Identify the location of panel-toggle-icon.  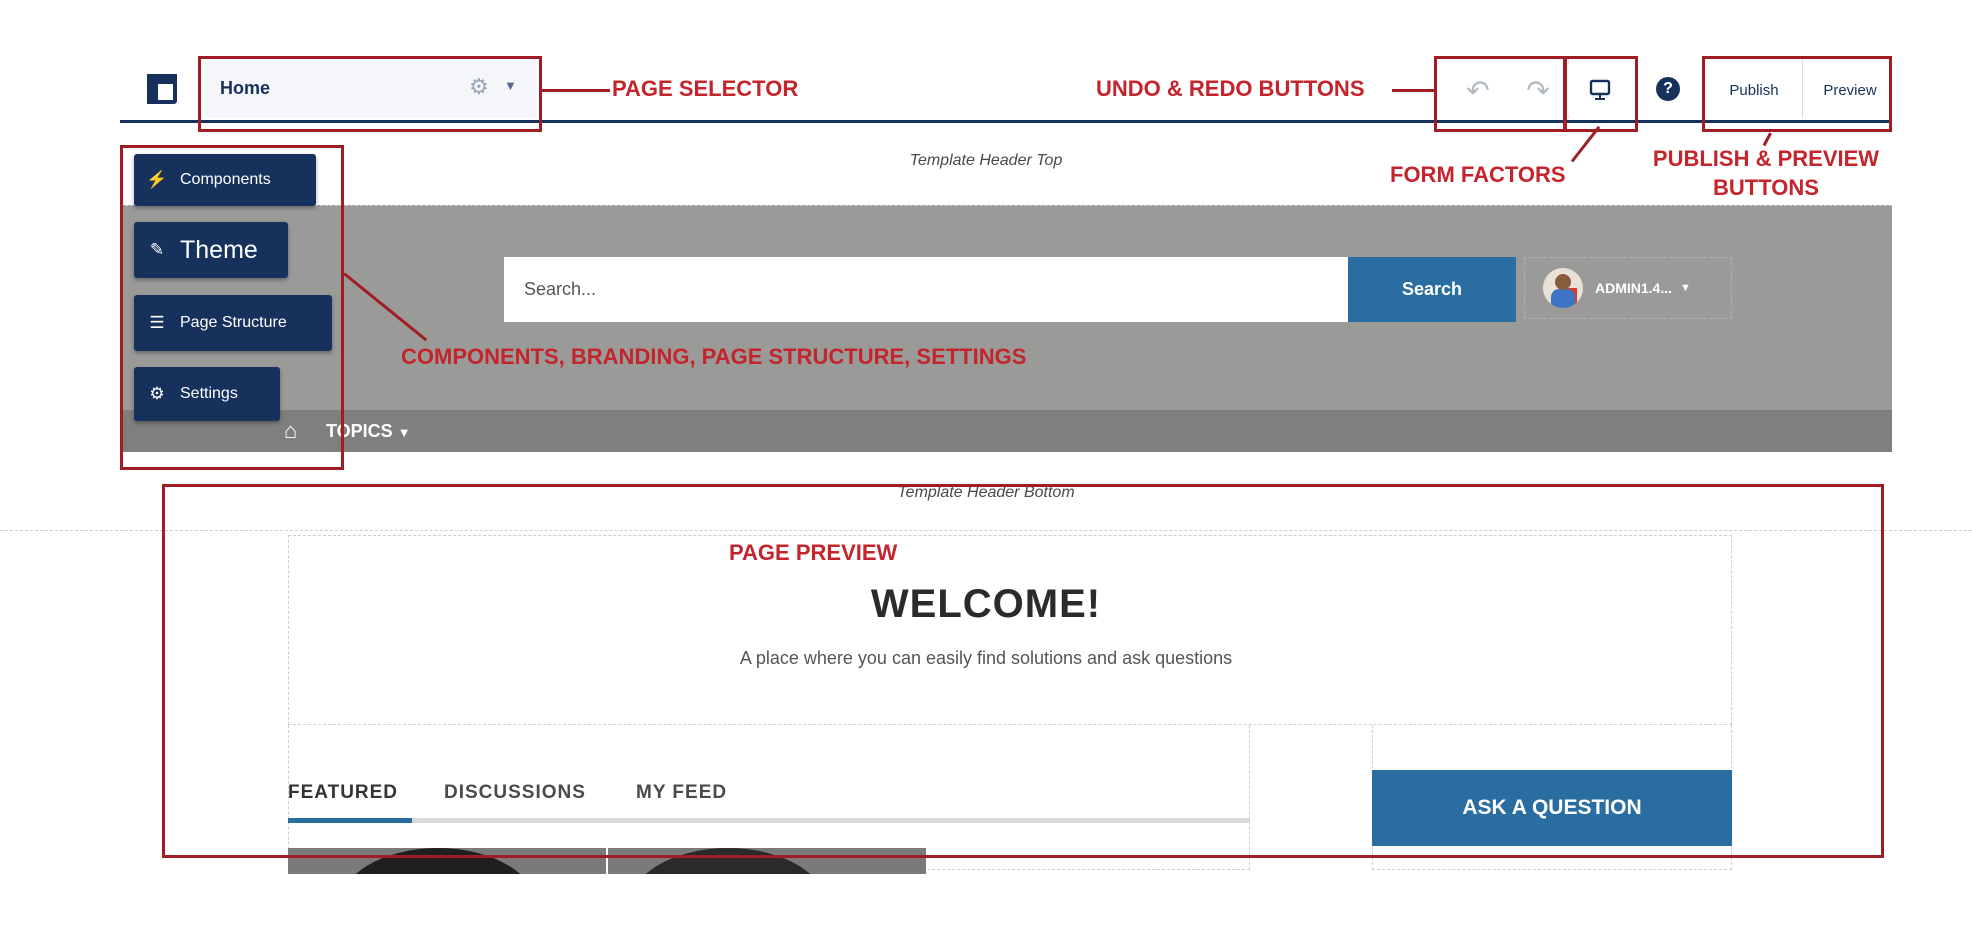
(162, 89).